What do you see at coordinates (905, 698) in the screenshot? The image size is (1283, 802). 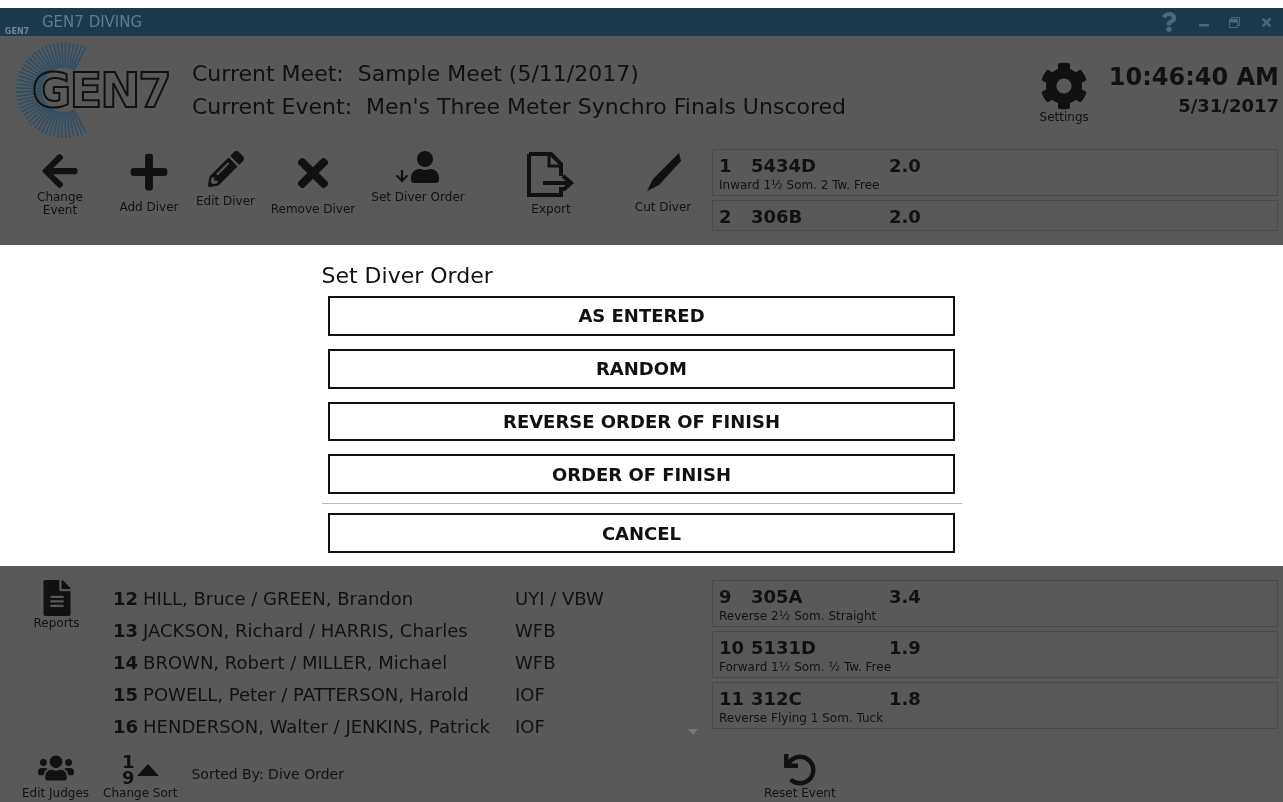 I see `degree-of-difficulty: 1.8` at bounding box center [905, 698].